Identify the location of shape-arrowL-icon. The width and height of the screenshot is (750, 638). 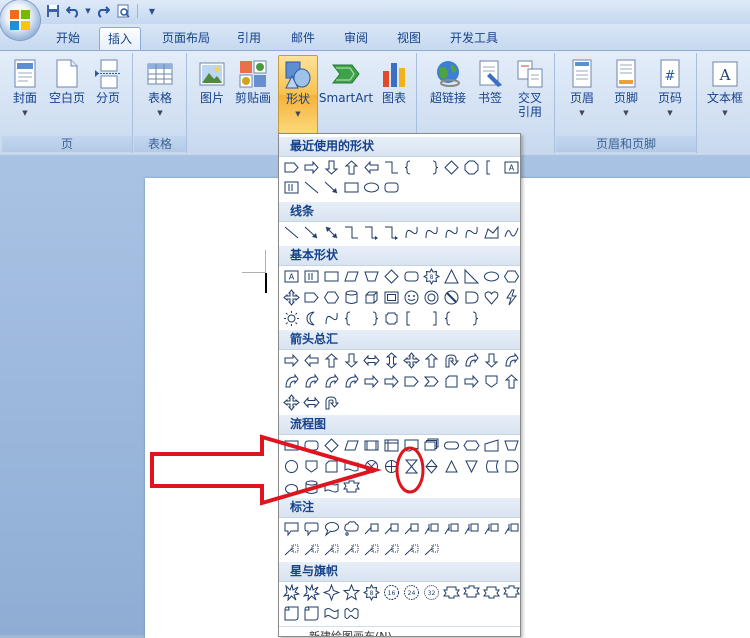
(311, 360).